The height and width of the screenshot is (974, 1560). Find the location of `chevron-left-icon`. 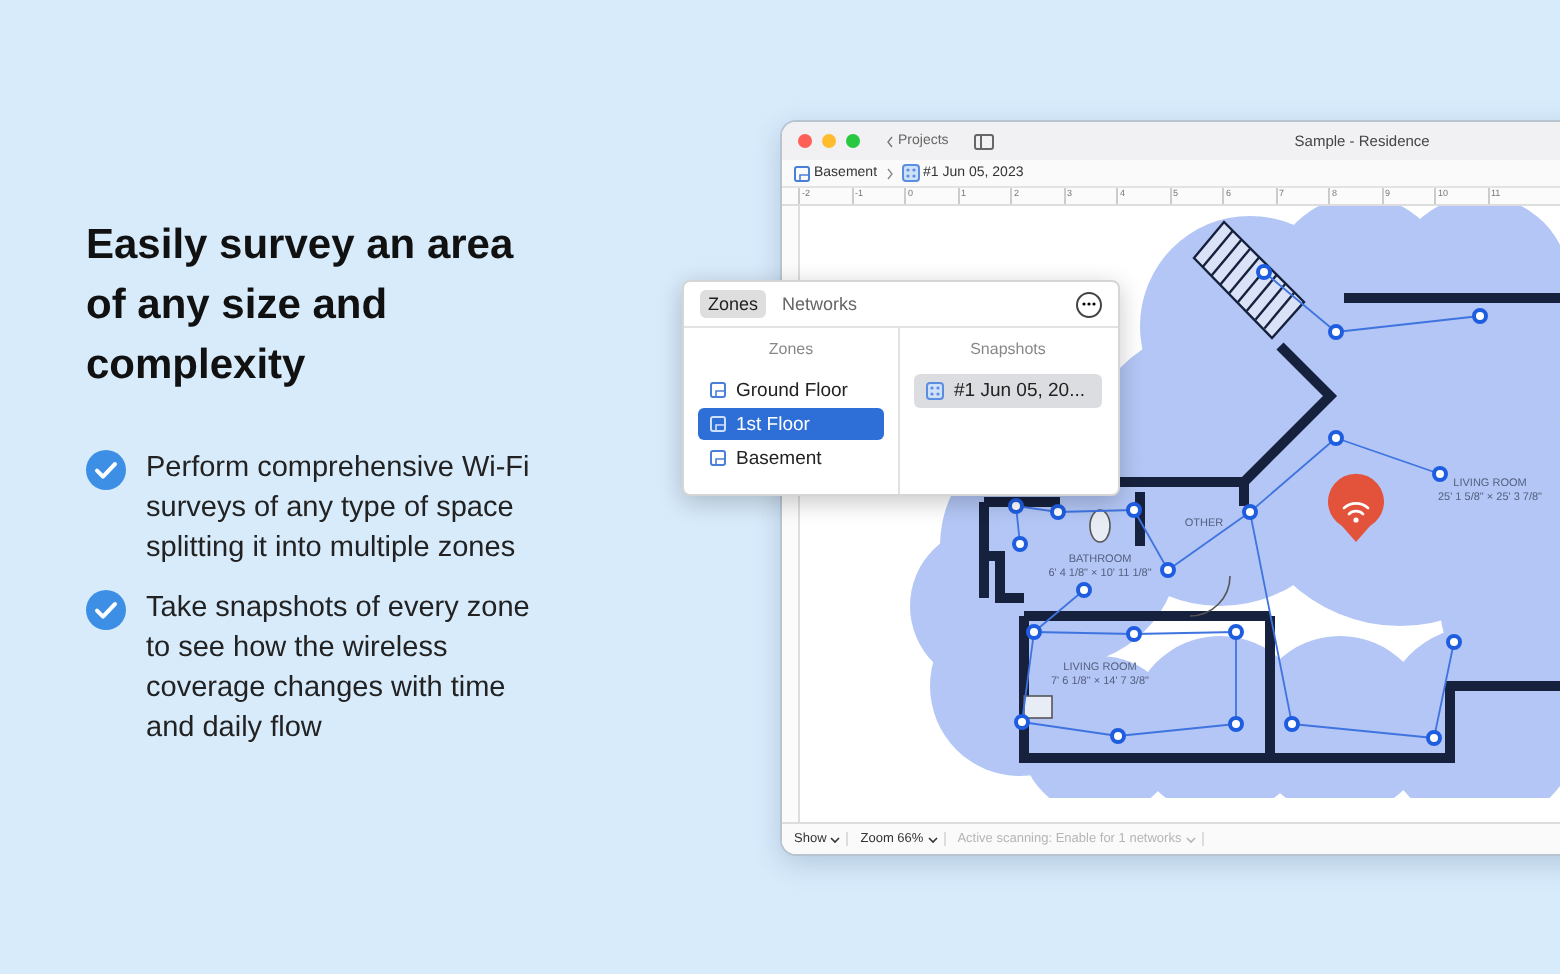

chevron-left-icon is located at coordinates (890, 141).